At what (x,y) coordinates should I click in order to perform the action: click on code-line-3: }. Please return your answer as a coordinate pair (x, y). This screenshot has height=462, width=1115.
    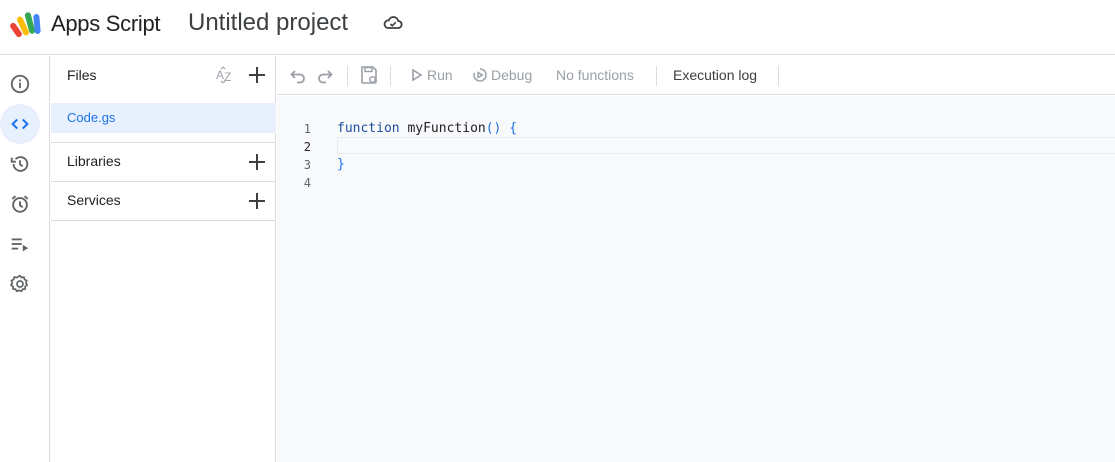
    Looking at the image, I should click on (341, 165).